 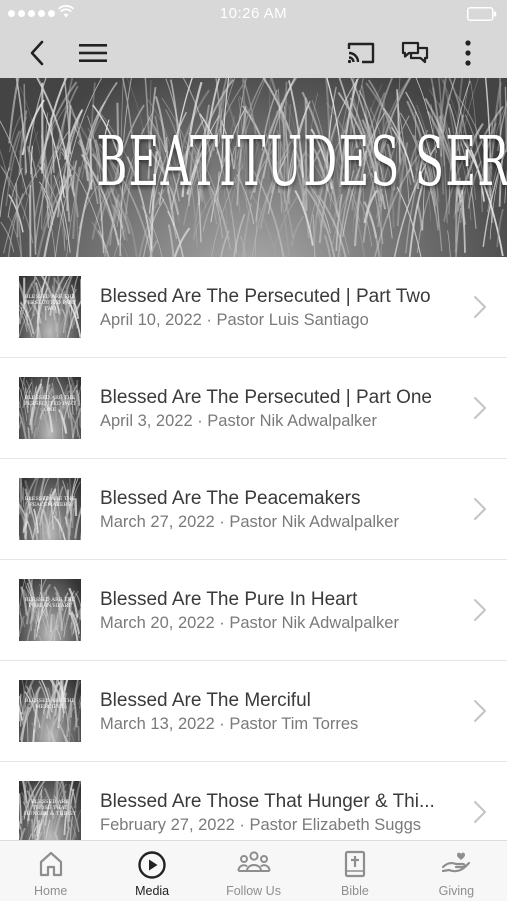 I want to click on hamburger-icon, so click(x=93, y=53).